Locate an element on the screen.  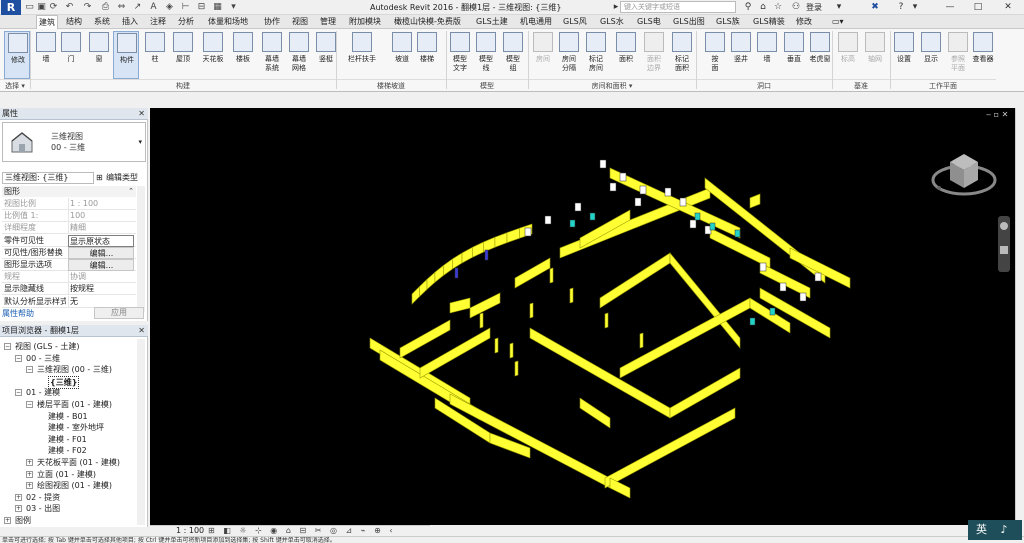
tab-17: GLS出图 is located at coordinates (689, 22).